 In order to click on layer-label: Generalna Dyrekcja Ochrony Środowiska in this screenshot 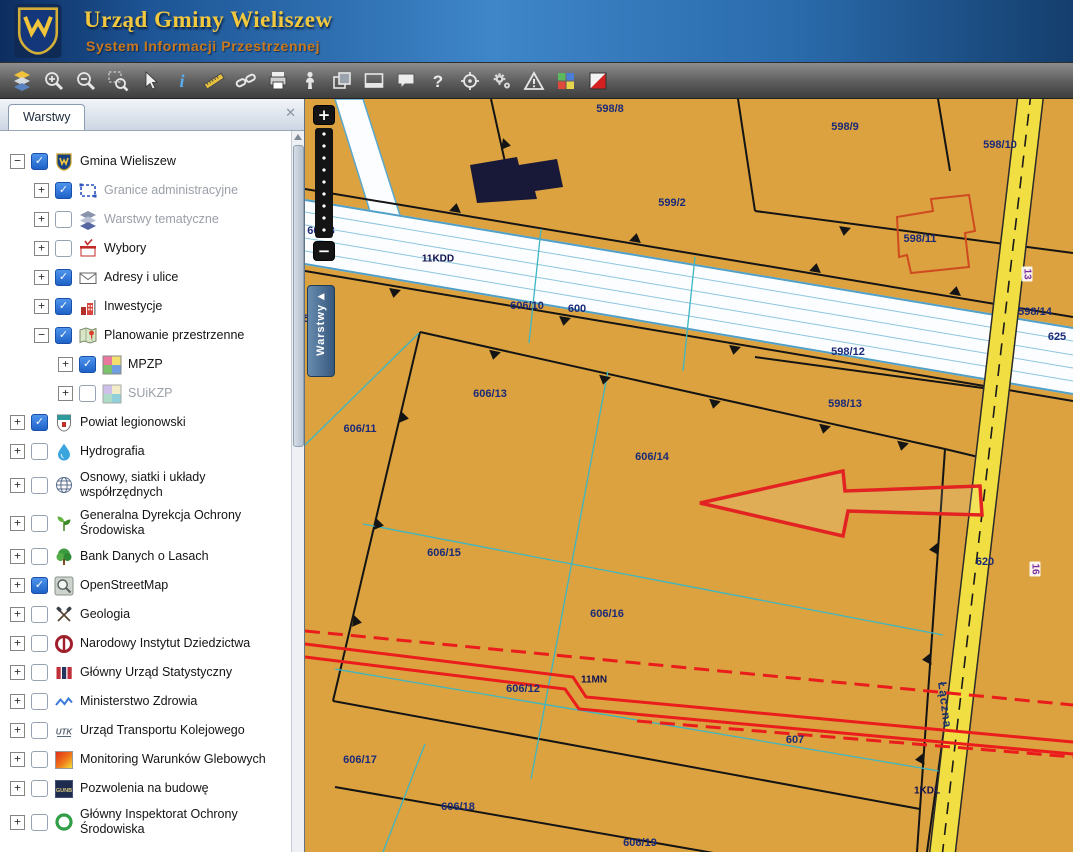, I will do `click(180, 523)`.